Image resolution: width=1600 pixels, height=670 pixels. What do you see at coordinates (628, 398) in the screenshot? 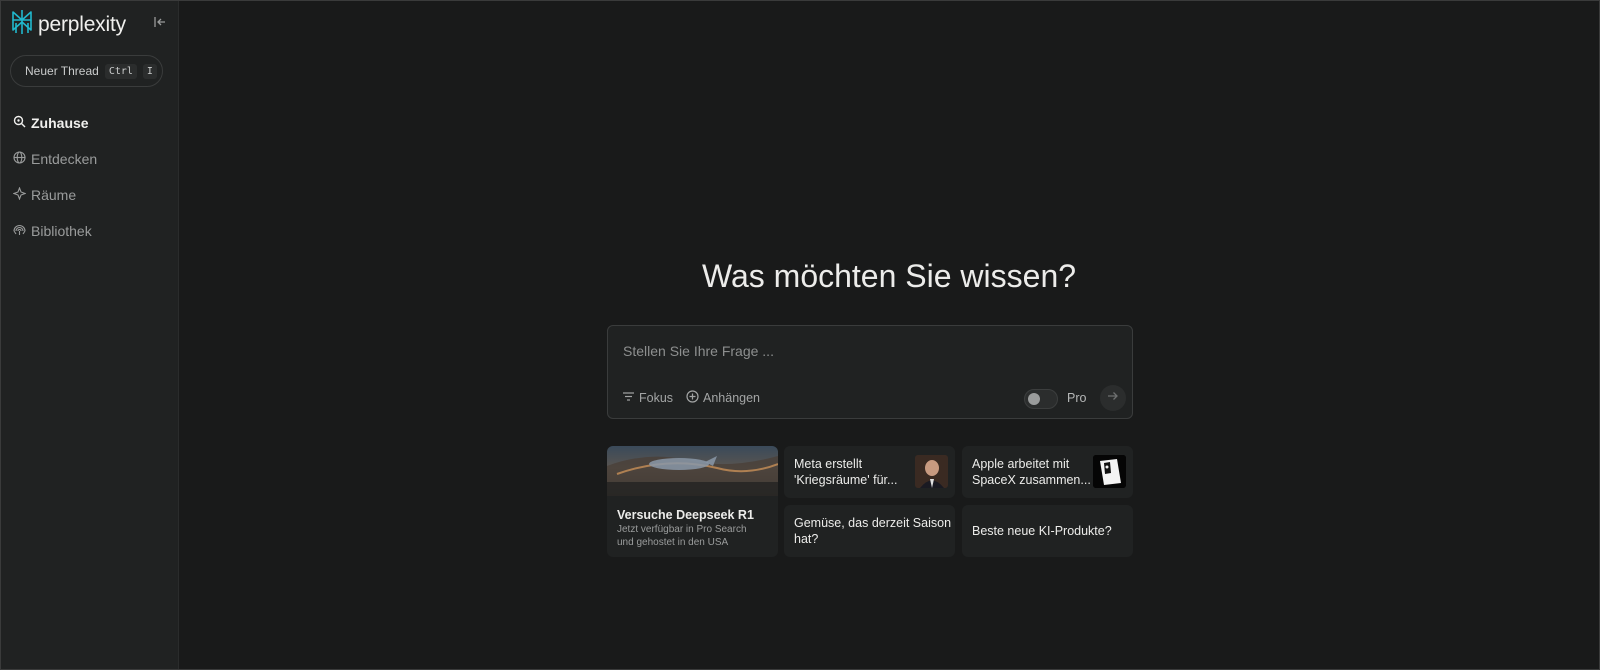
I see `filter-icon` at bounding box center [628, 398].